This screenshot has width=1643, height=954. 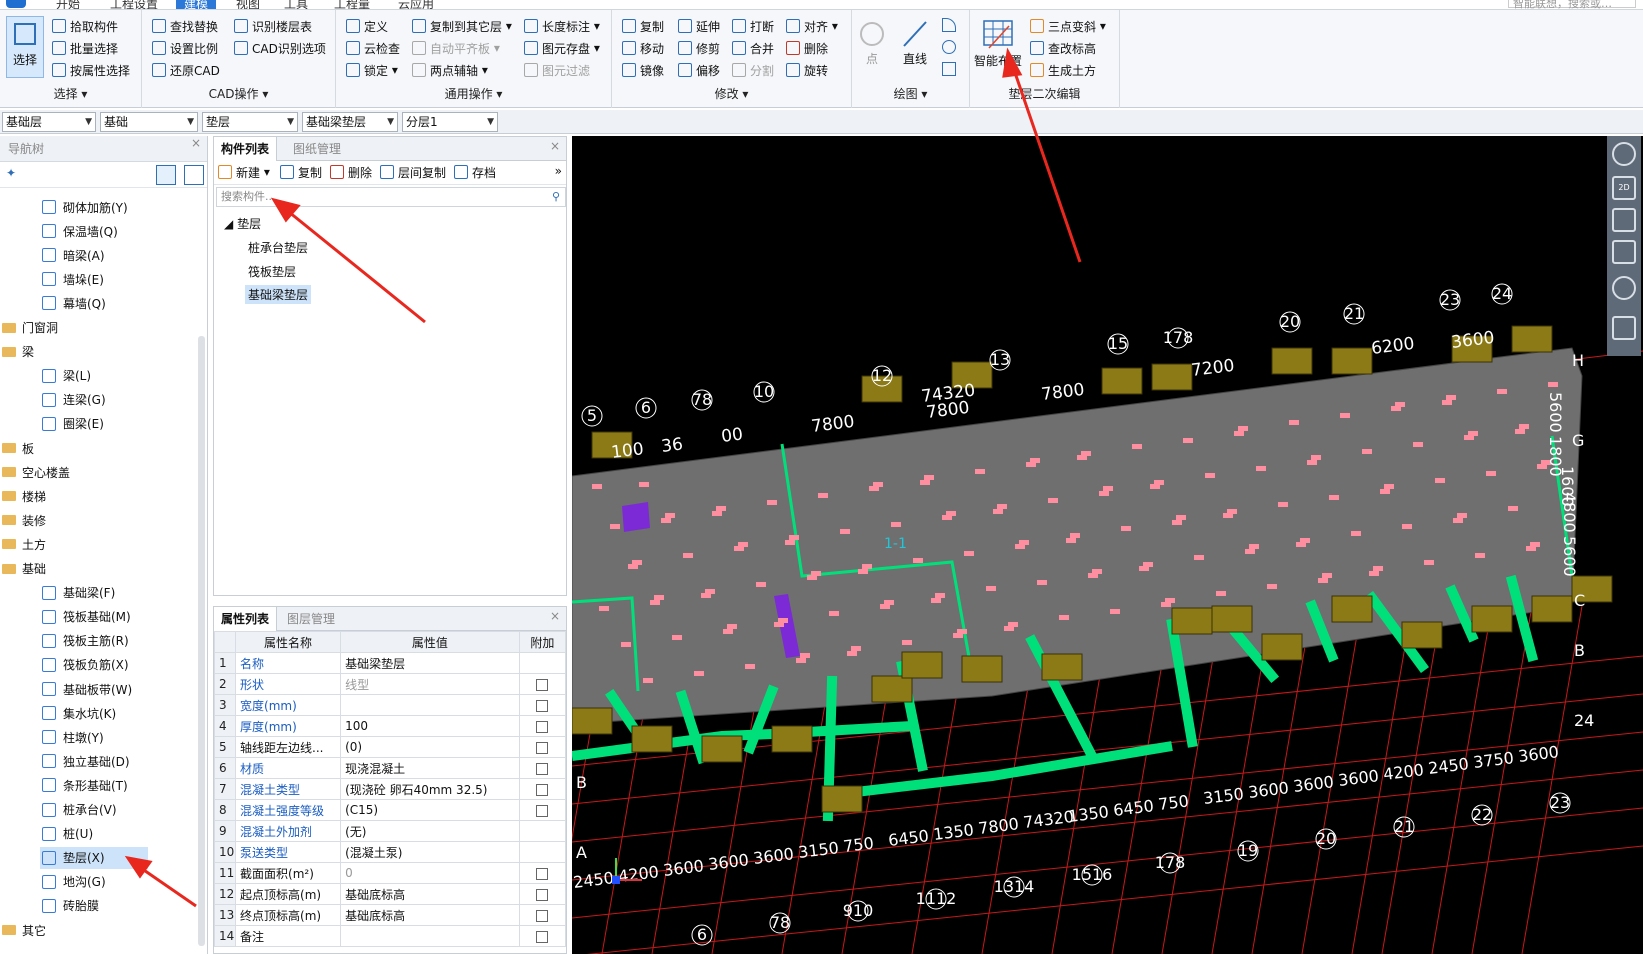 I want to click on nav-item: 基础板带(W), so click(x=118, y=689).